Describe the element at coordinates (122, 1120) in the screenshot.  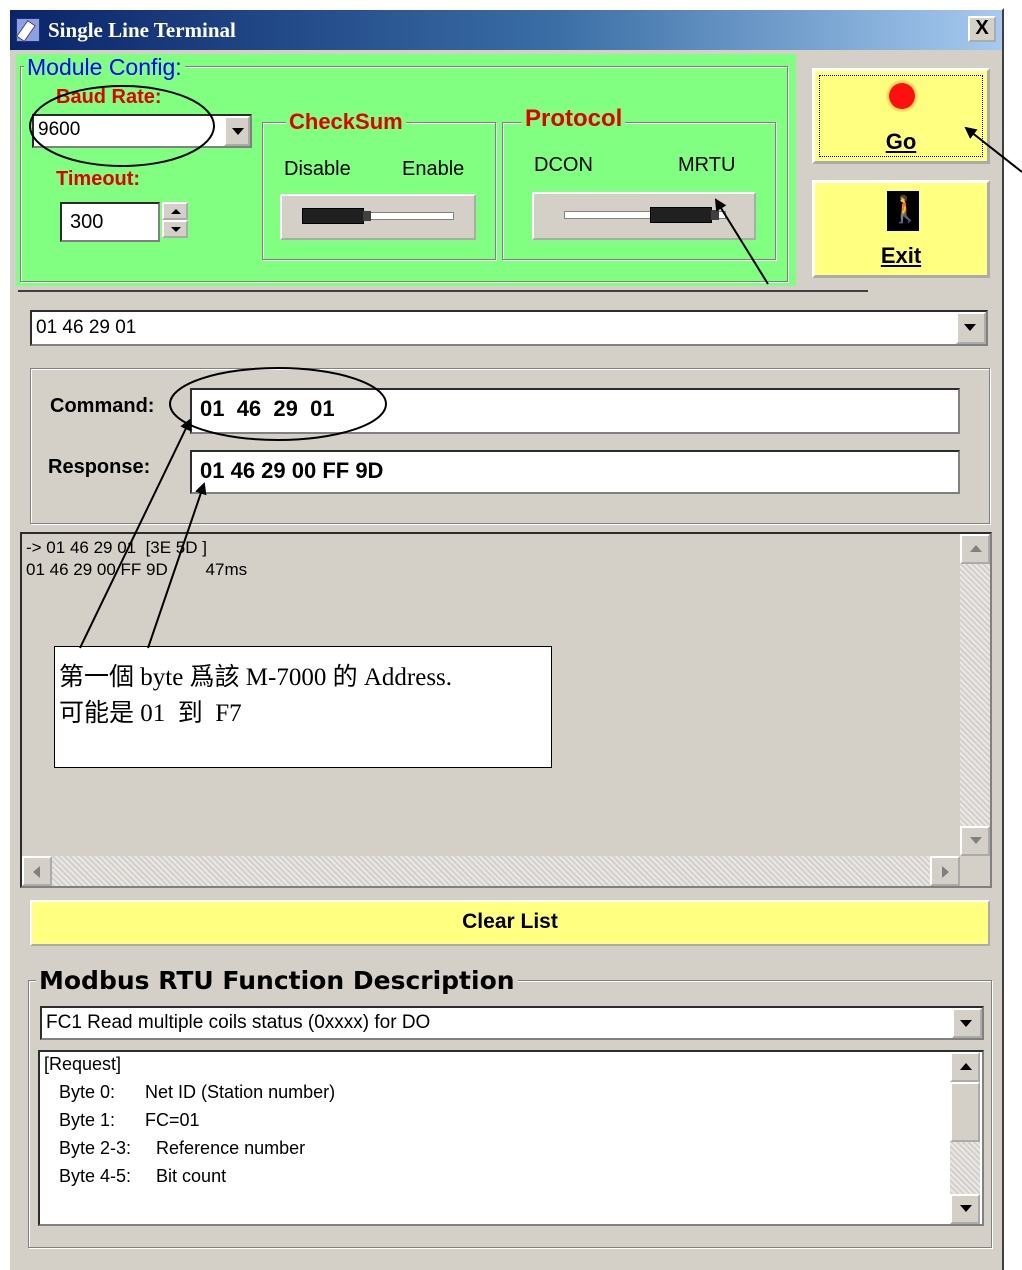
I see `desc-line: Byte 1: FC=01` at that location.